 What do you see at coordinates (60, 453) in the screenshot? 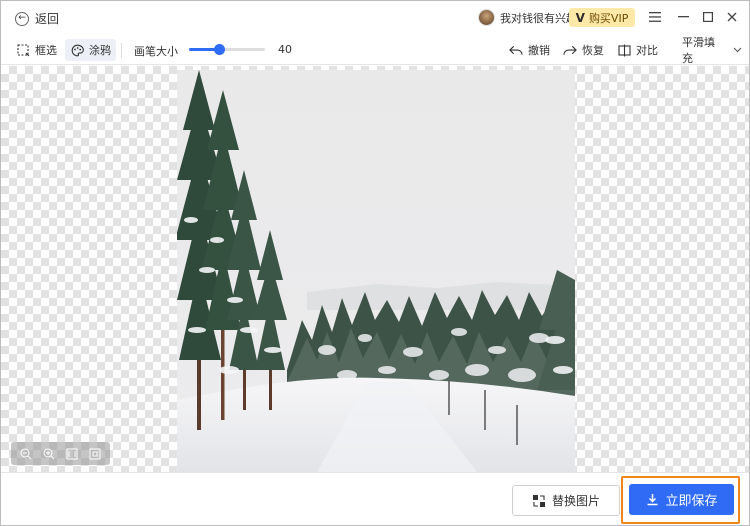
I see `zoom-toolbar` at bounding box center [60, 453].